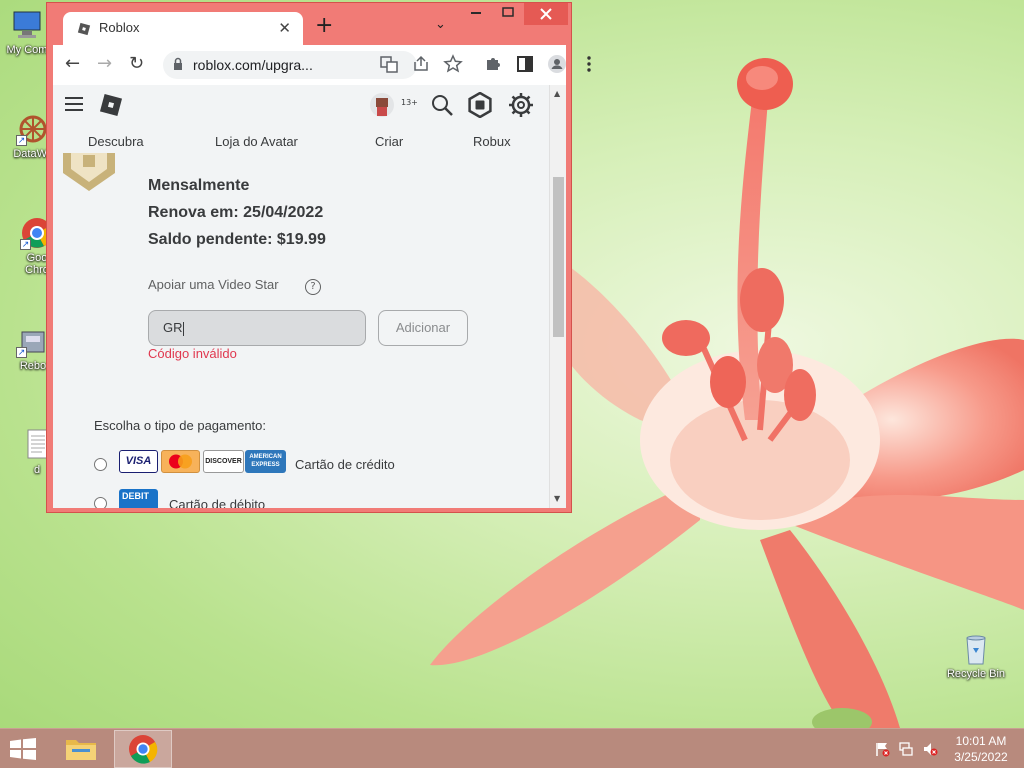  Describe the element at coordinates (119, 27) in the screenshot. I see `tab-title: Roblox` at that location.